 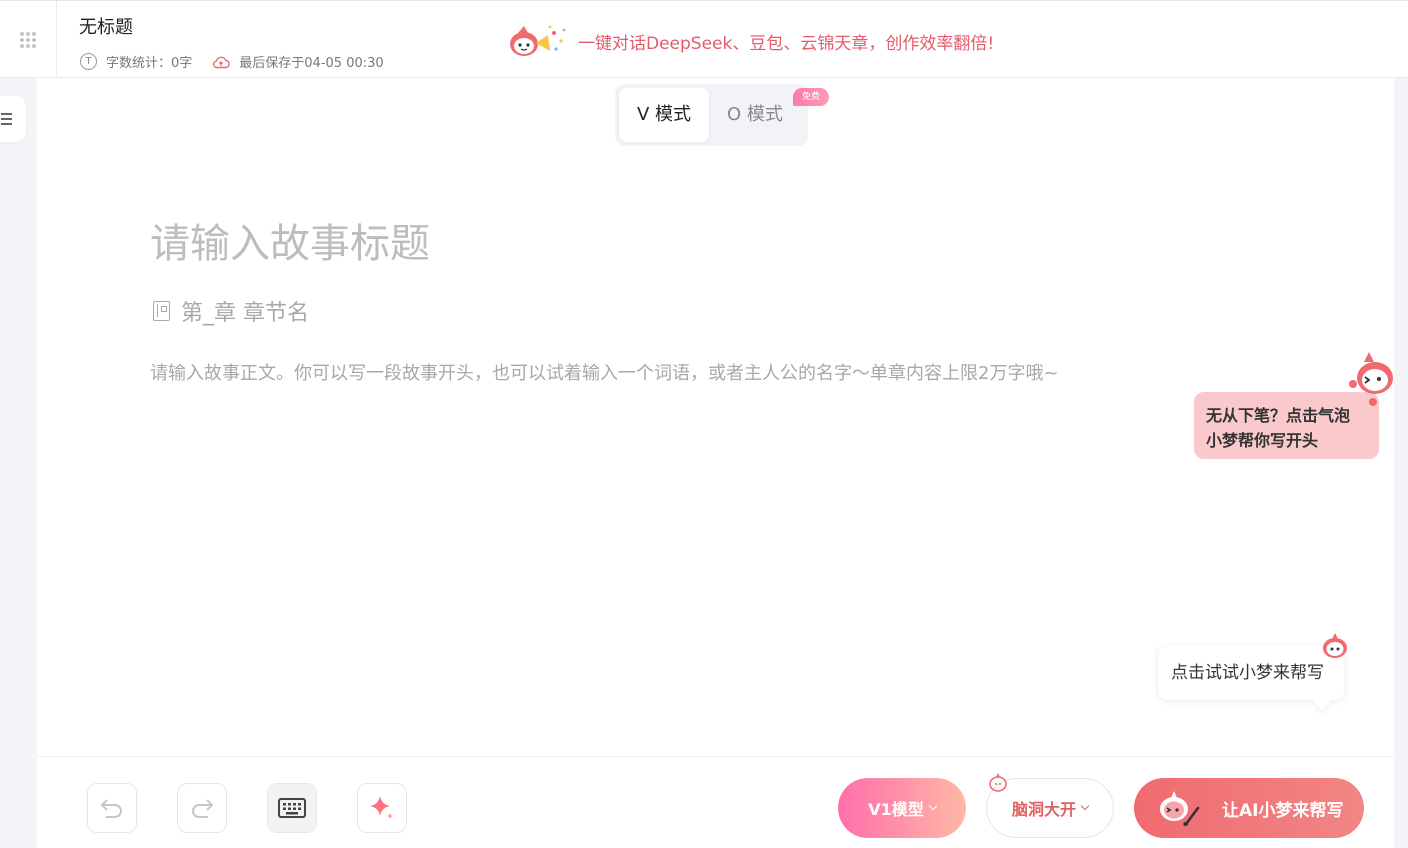 What do you see at coordinates (896, 809) in the screenshot?
I see `model-label: V1模型` at bounding box center [896, 809].